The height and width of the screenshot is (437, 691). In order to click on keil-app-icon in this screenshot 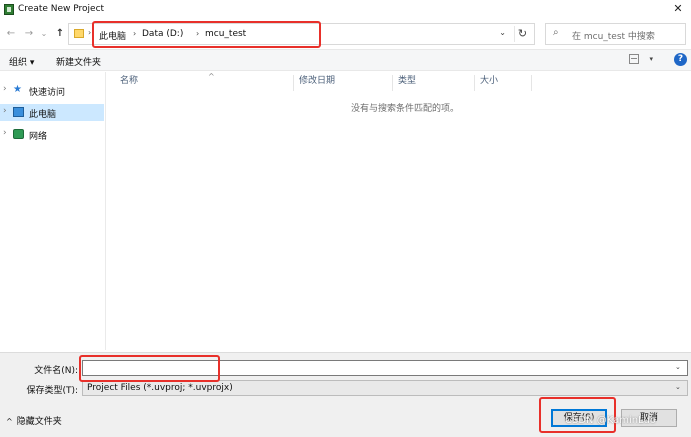, I will do `click(9, 9)`.